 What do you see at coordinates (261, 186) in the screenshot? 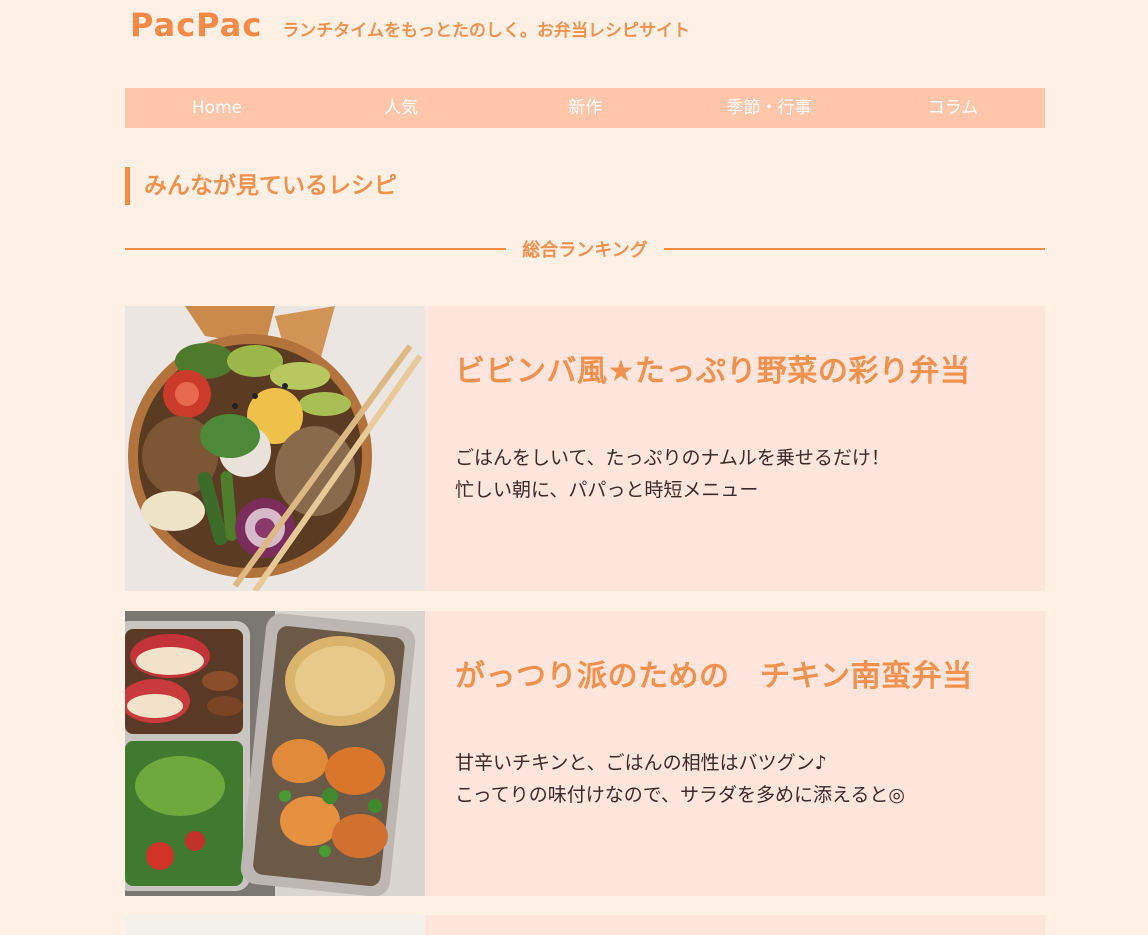
I see `section-title: みんなが見ているレシピ` at bounding box center [261, 186].